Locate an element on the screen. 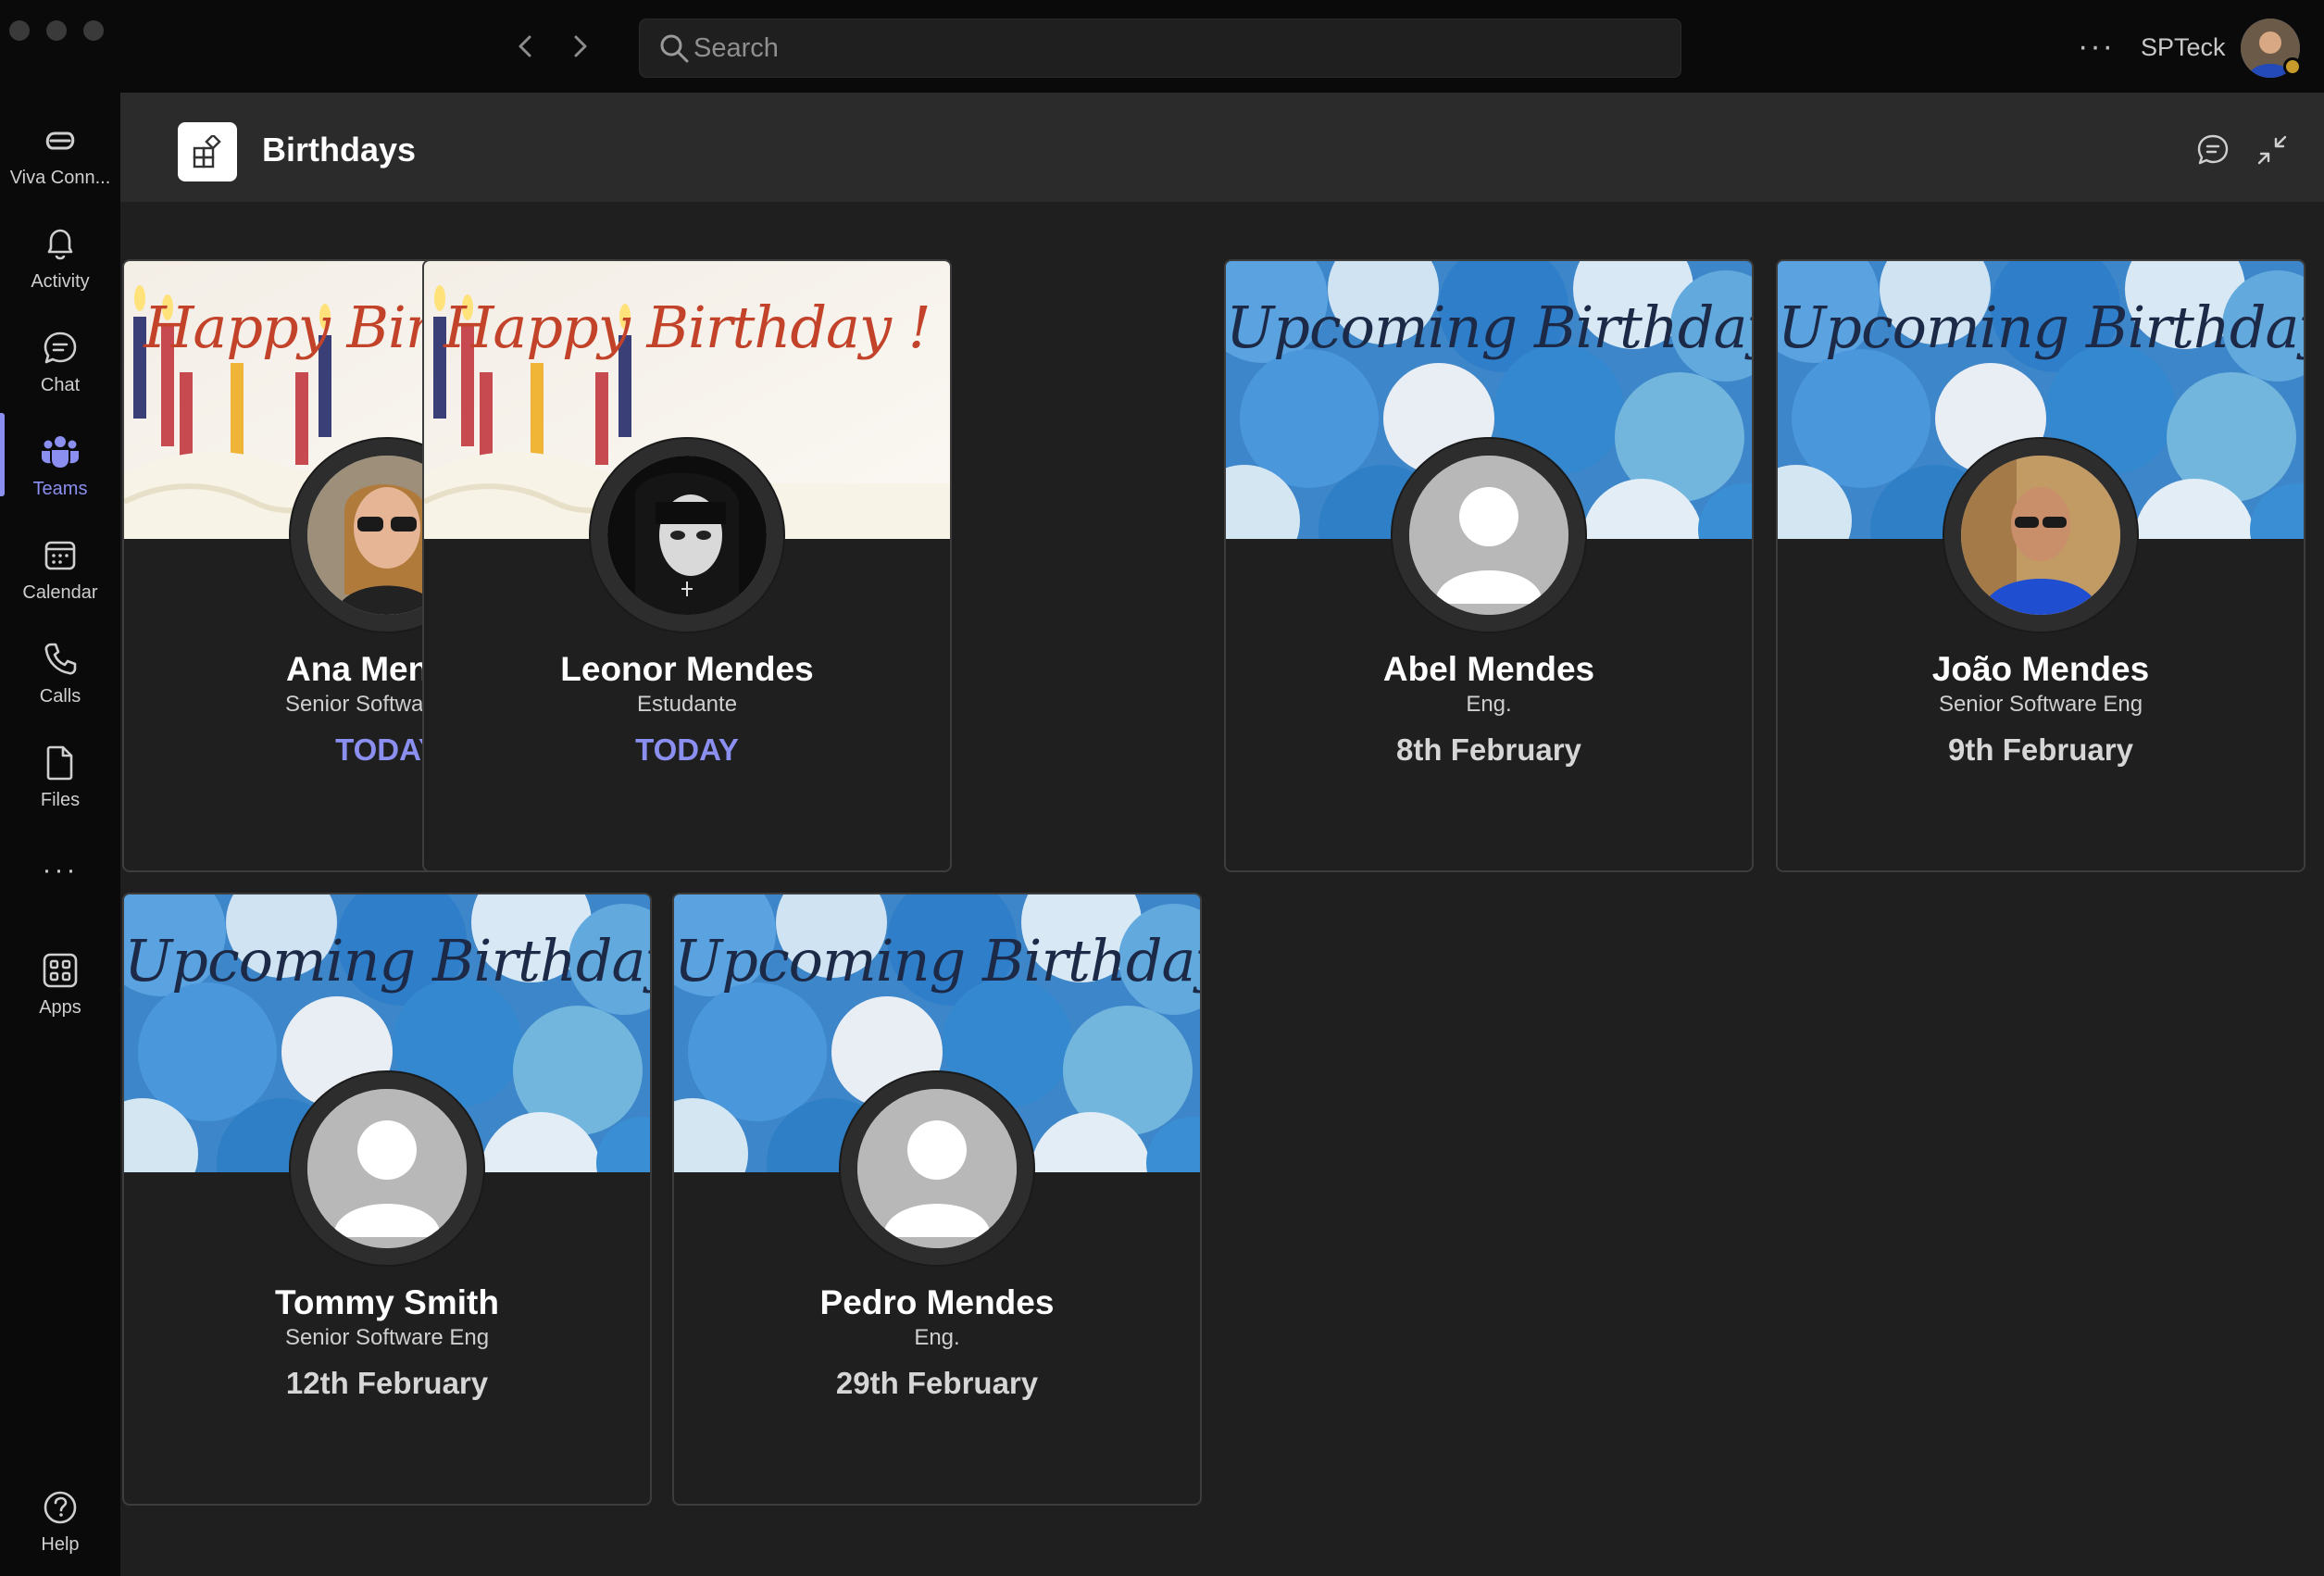  rail-item-chat: Chat is located at coordinates (60, 363).